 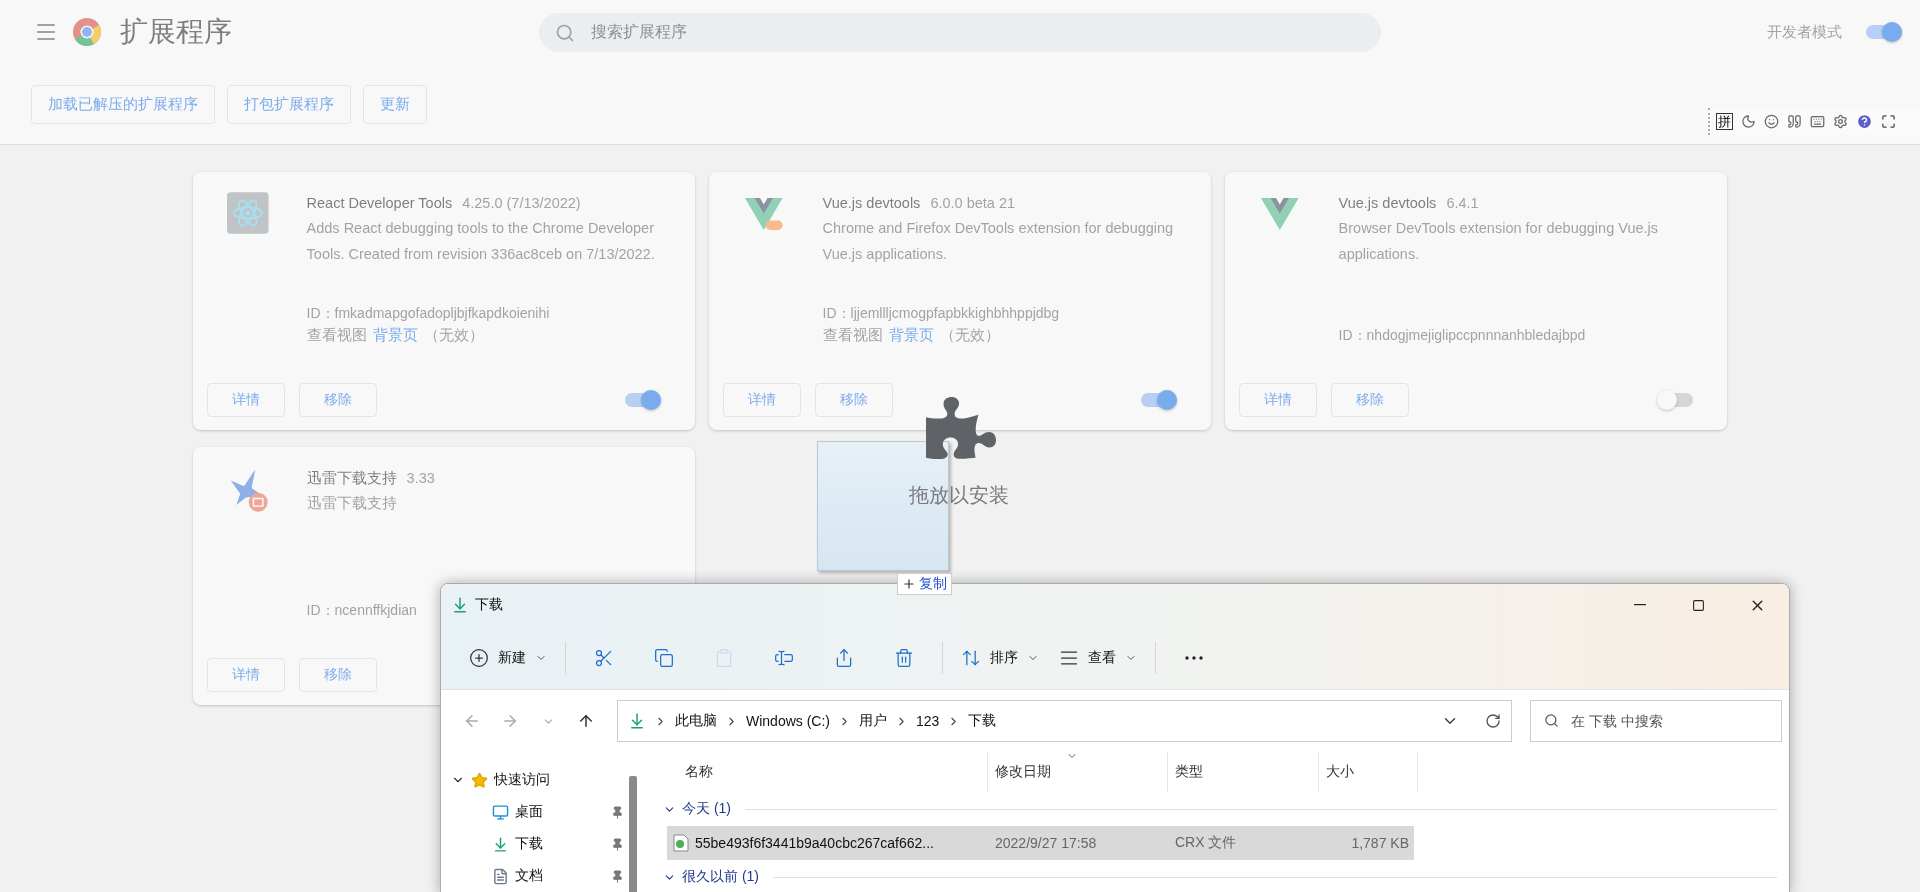 I want to click on document-icon, so click(x=500, y=876).